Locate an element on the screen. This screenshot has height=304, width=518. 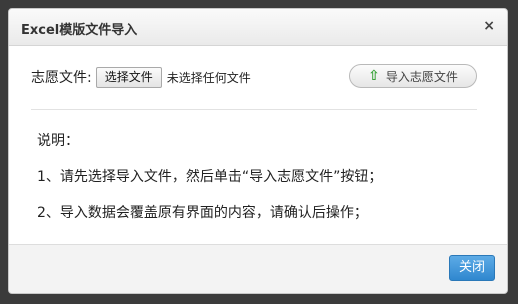
import-button-label: 导入志愿文件 is located at coordinates (421, 76).